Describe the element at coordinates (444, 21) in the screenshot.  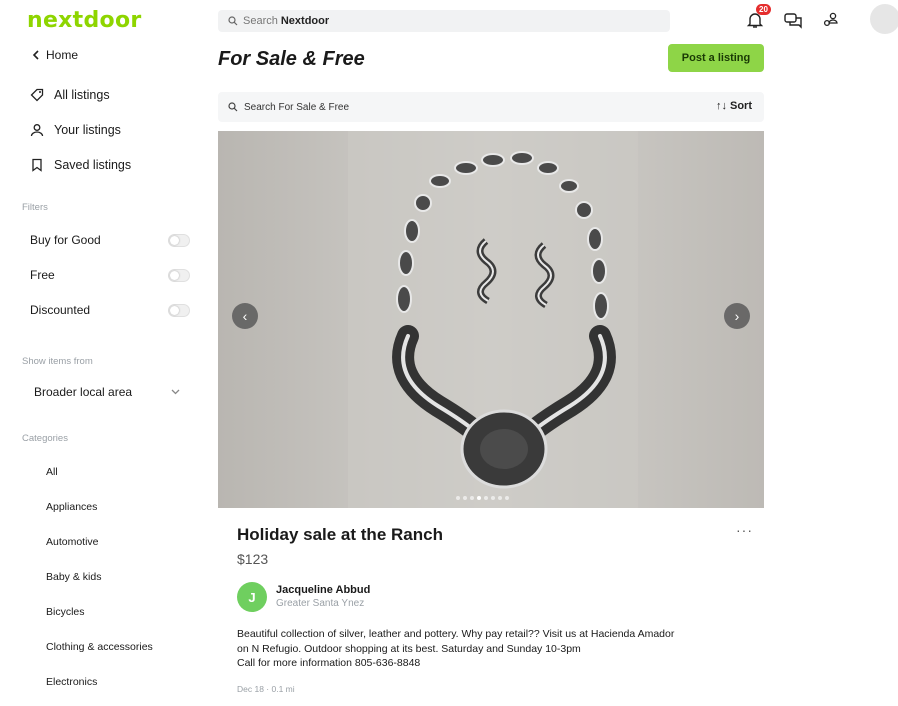
I see `global-search-input: Search Nextdoor` at that location.